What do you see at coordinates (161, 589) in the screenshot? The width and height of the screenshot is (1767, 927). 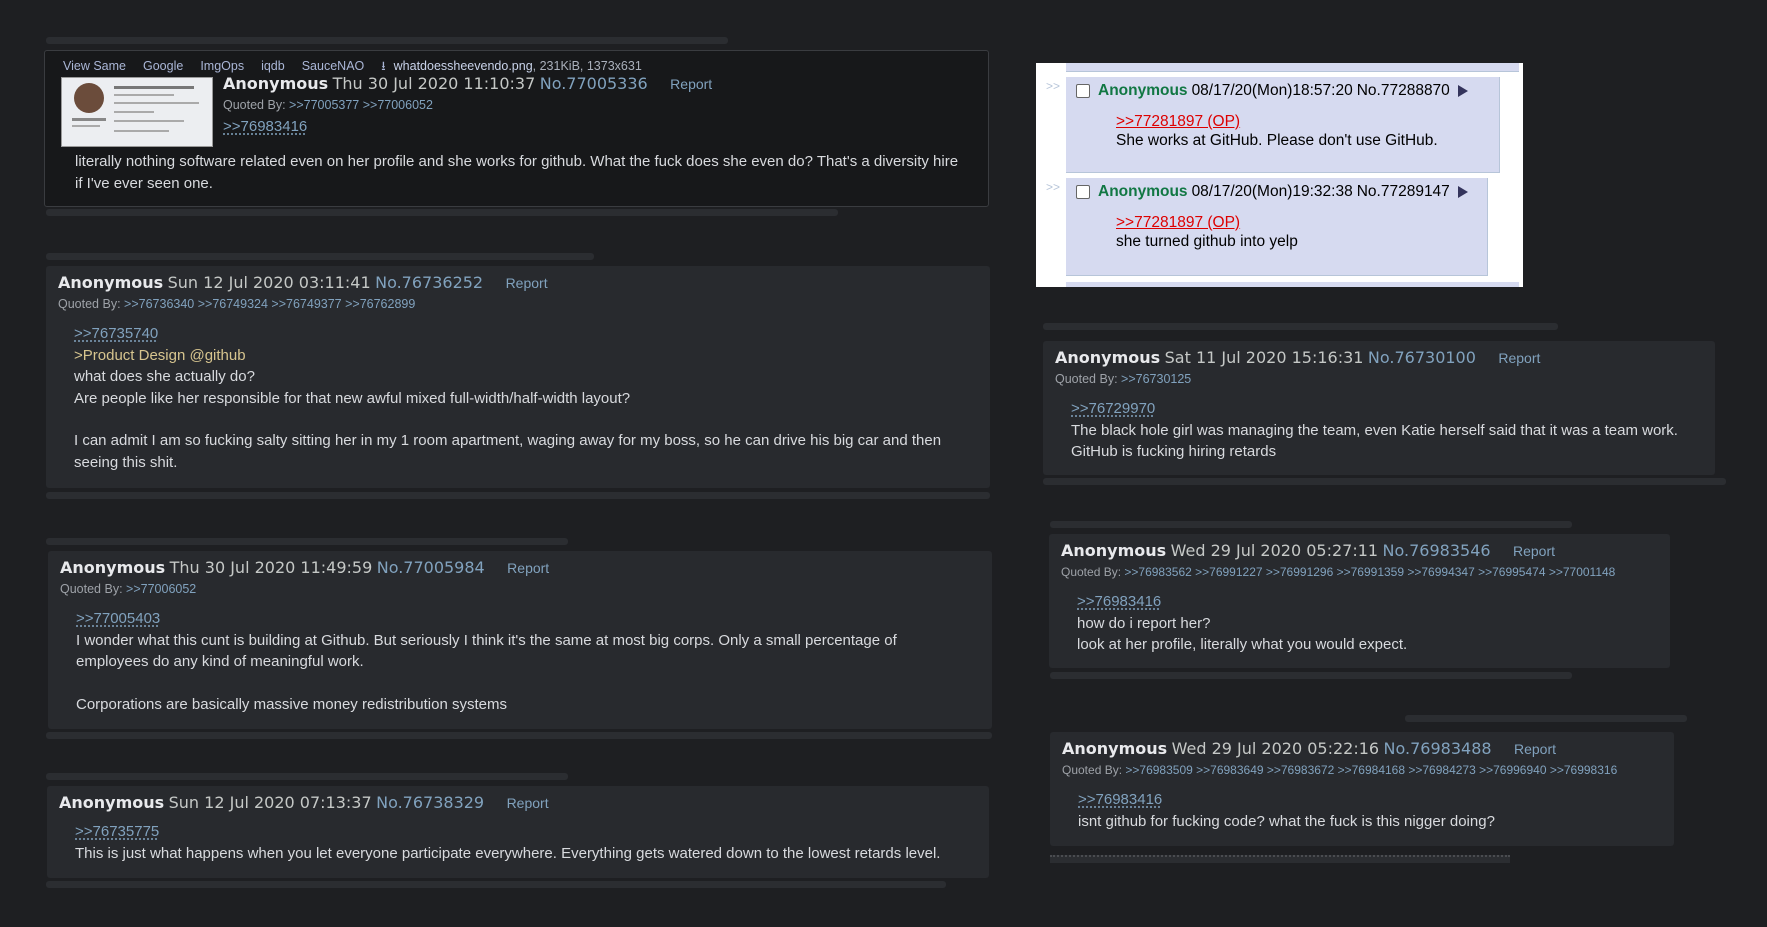 I see `quoted-by-links: >>77006052` at bounding box center [161, 589].